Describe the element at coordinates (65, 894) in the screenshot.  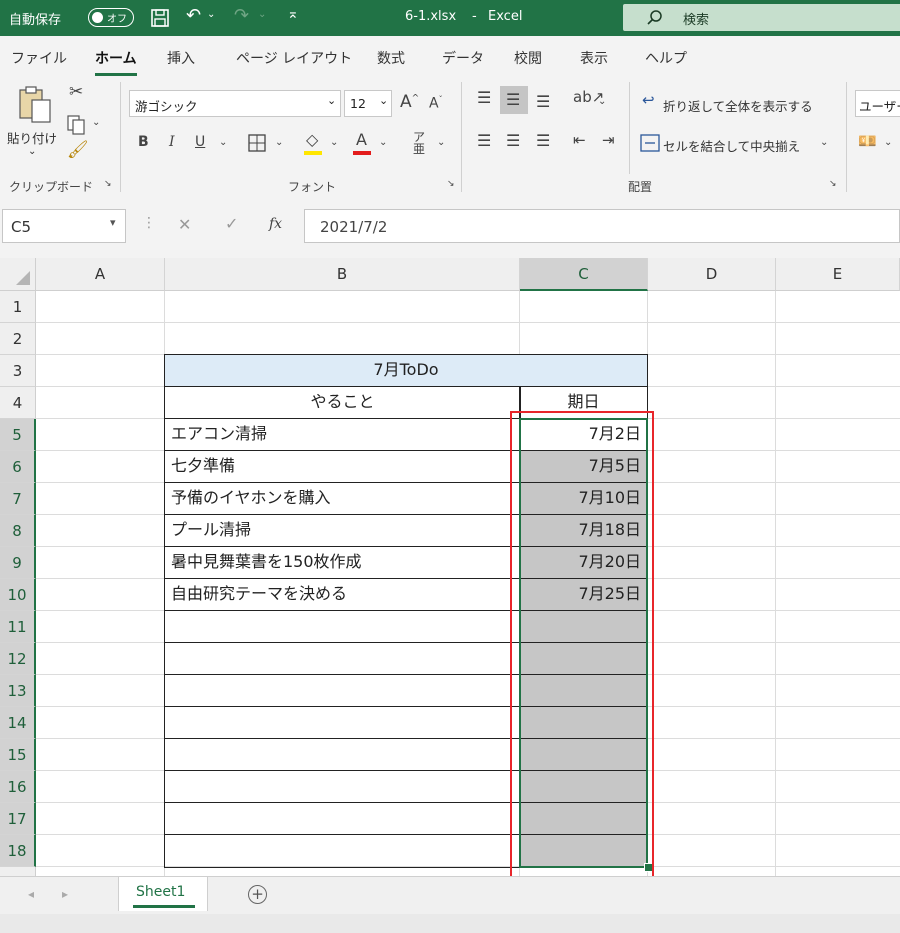
I see `scroll-right-icon: ▸` at that location.